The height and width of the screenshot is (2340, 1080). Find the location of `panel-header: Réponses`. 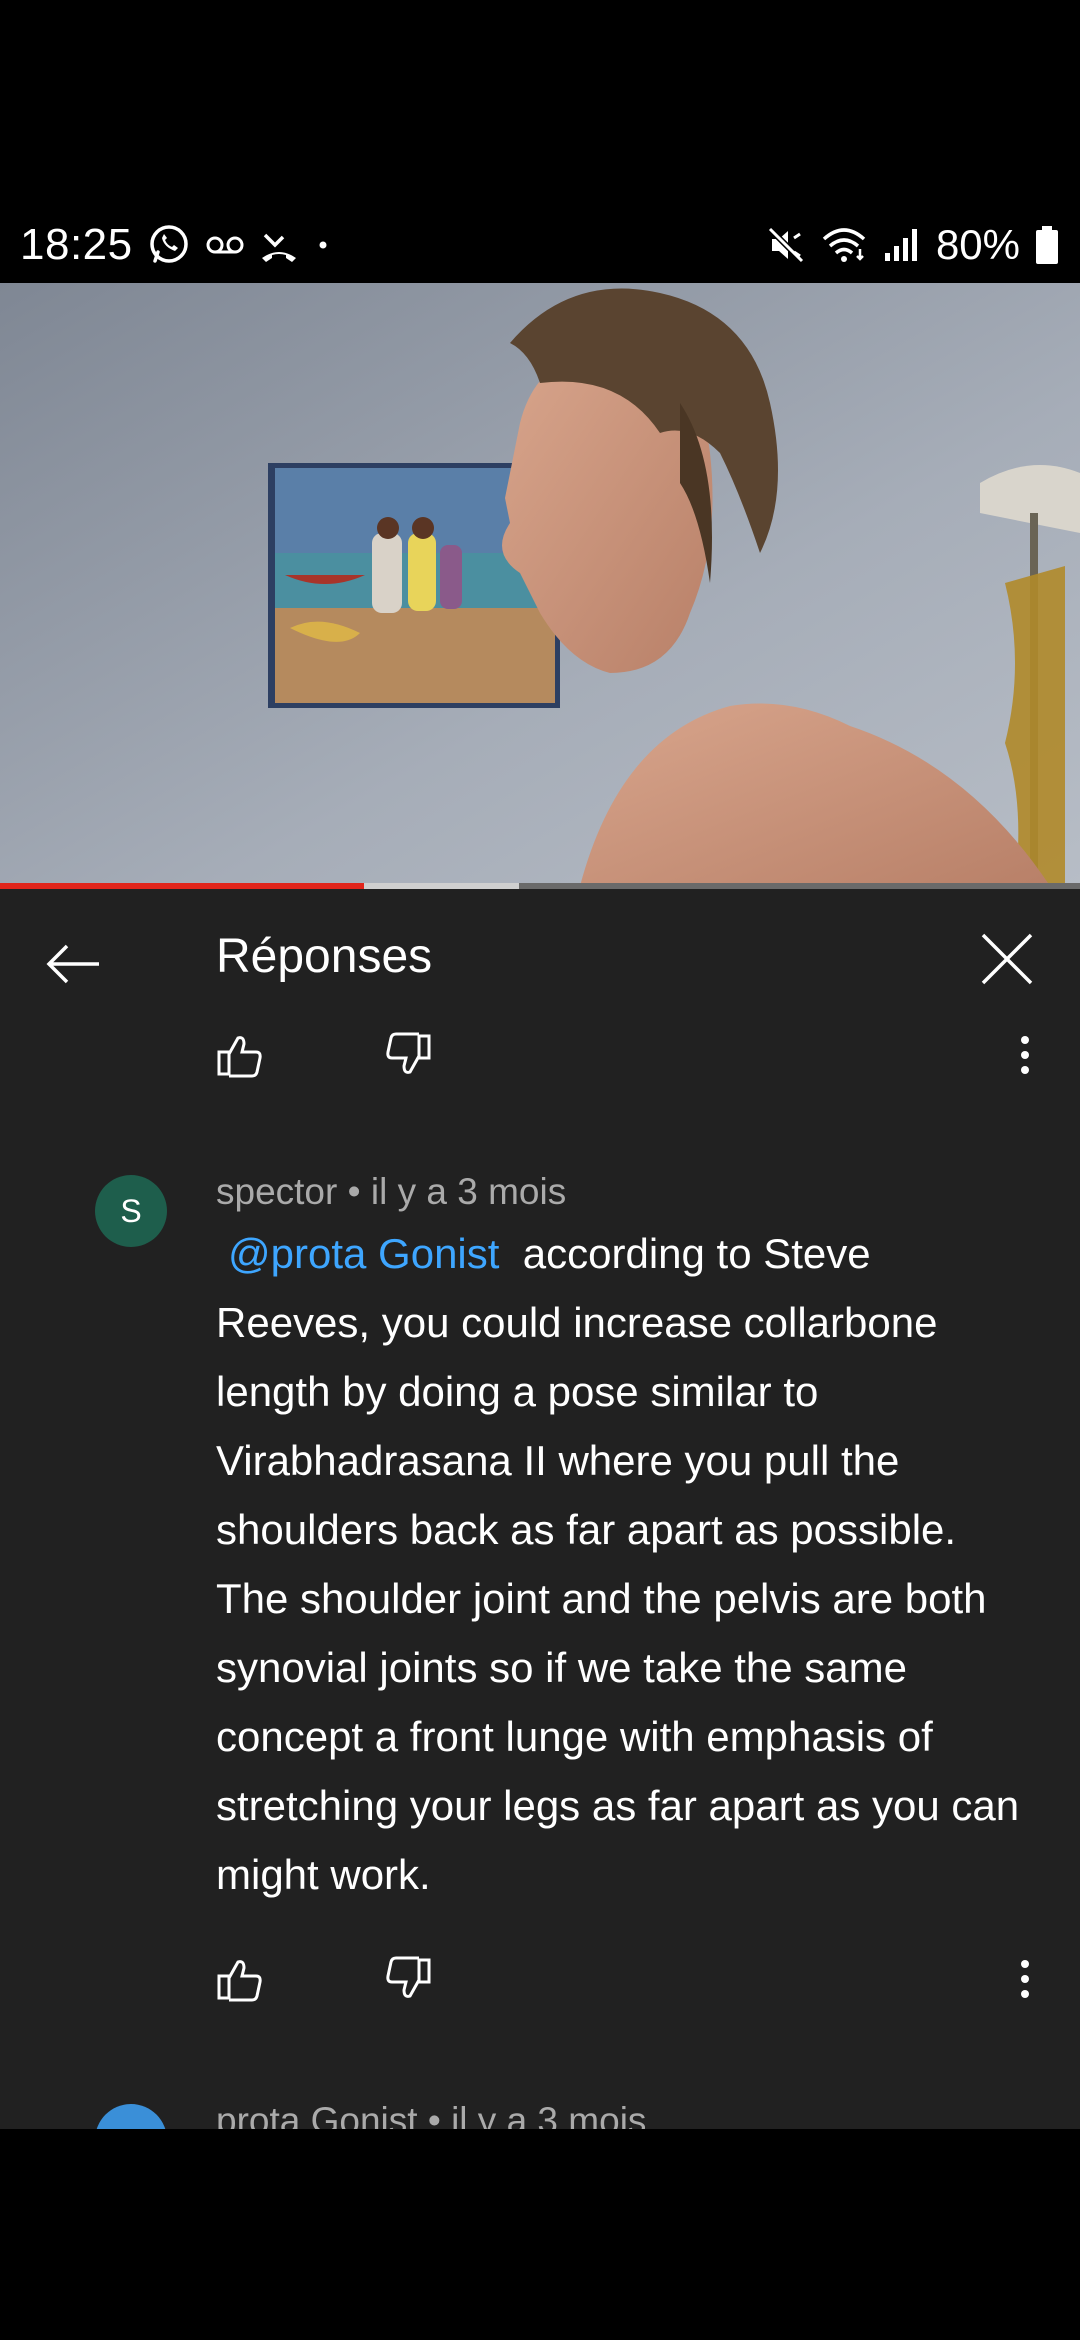

panel-header: Réponses is located at coordinates (540, 961).